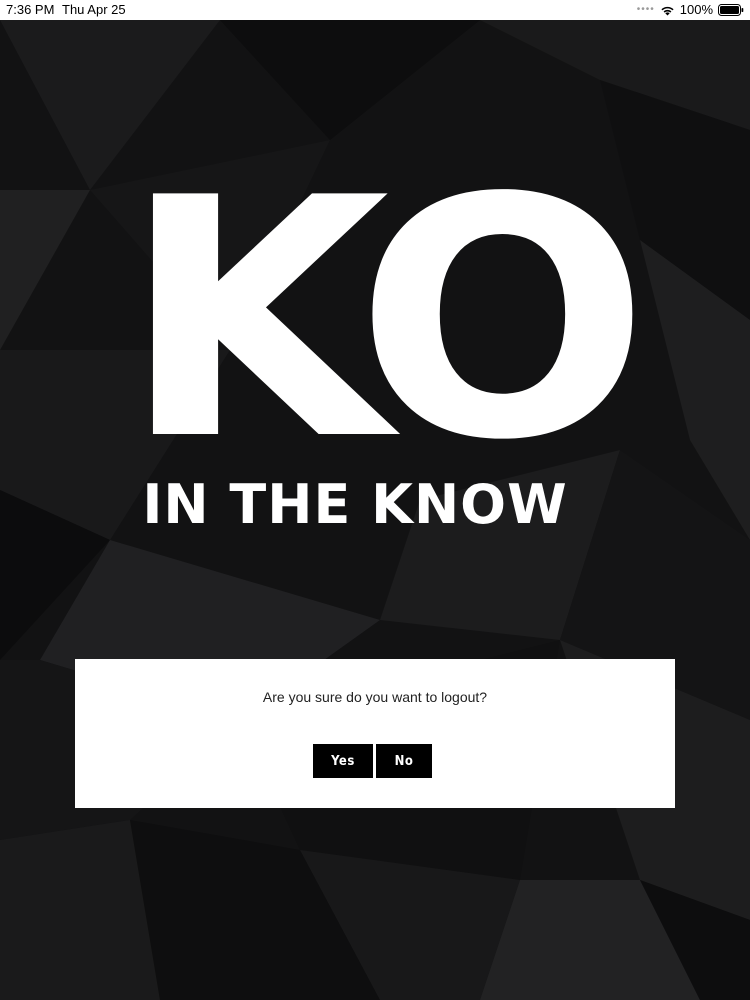 The height and width of the screenshot is (1000, 750). I want to click on dialog-message: Are you sure do you want to logout?, so click(375, 697).